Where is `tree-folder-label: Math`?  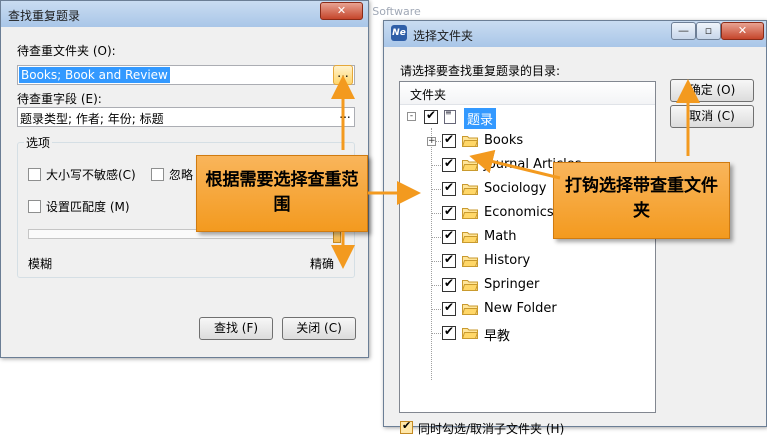
tree-folder-label: Math is located at coordinates (500, 236).